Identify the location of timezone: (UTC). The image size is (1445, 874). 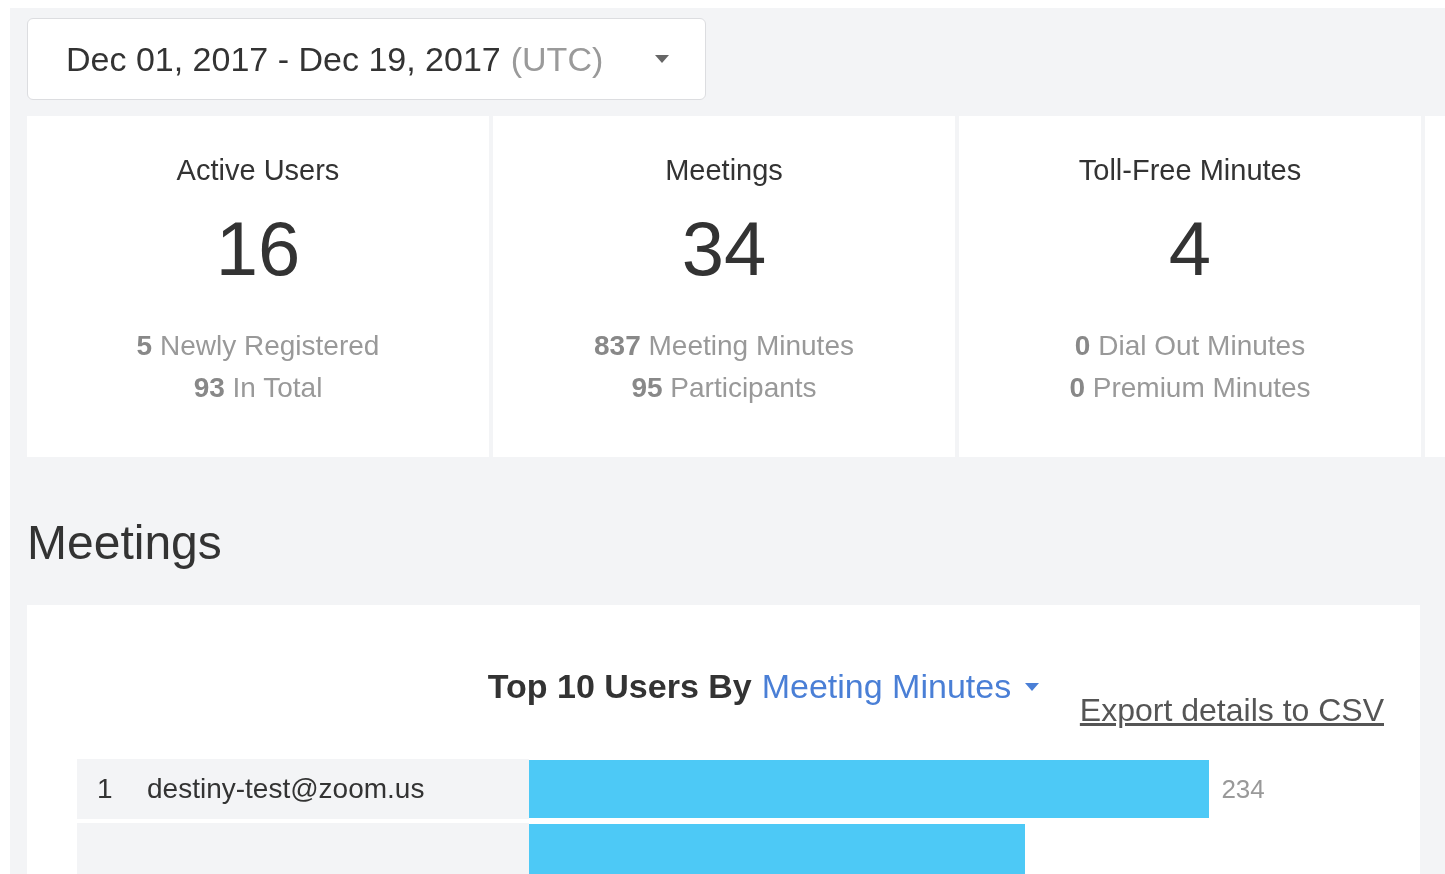
(557, 59).